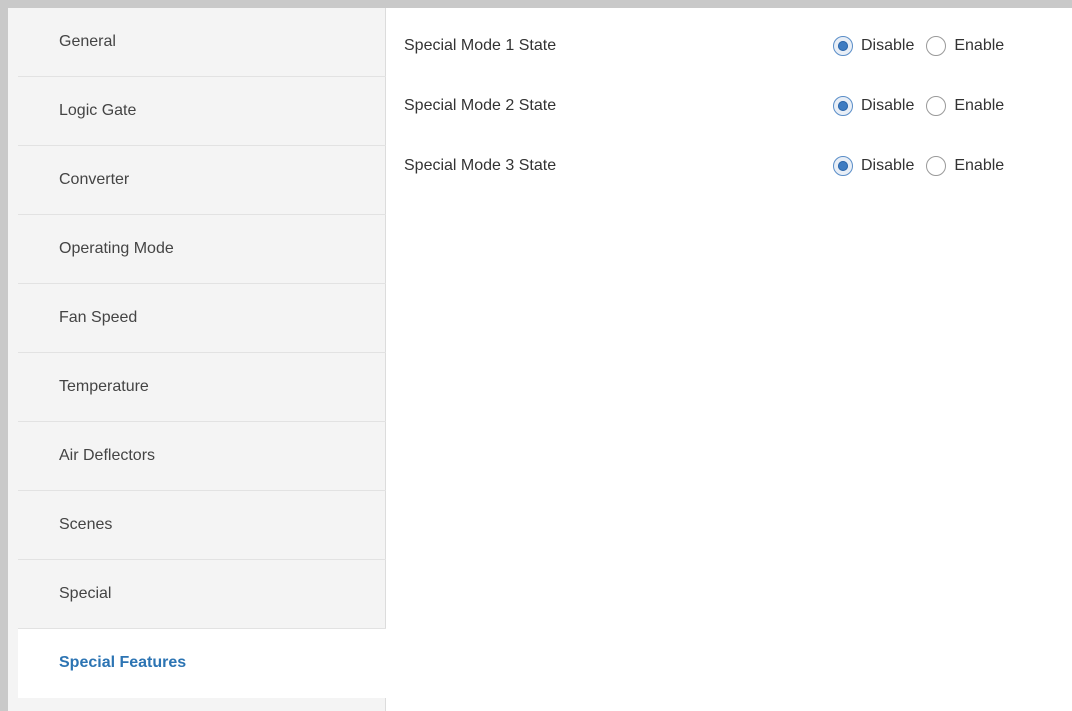 The width and height of the screenshot is (1072, 711). Describe the element at coordinates (480, 105) in the screenshot. I see `parameter-label: Special Mode 2 State` at that location.